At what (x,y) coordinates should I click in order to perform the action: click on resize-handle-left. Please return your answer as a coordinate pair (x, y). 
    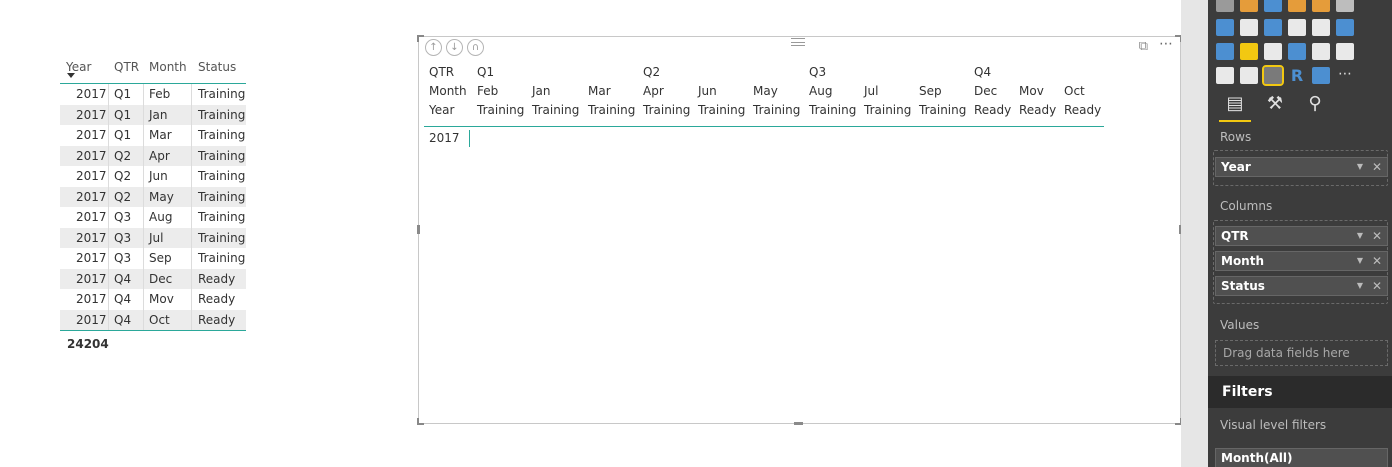
    Looking at the image, I should click on (418, 229).